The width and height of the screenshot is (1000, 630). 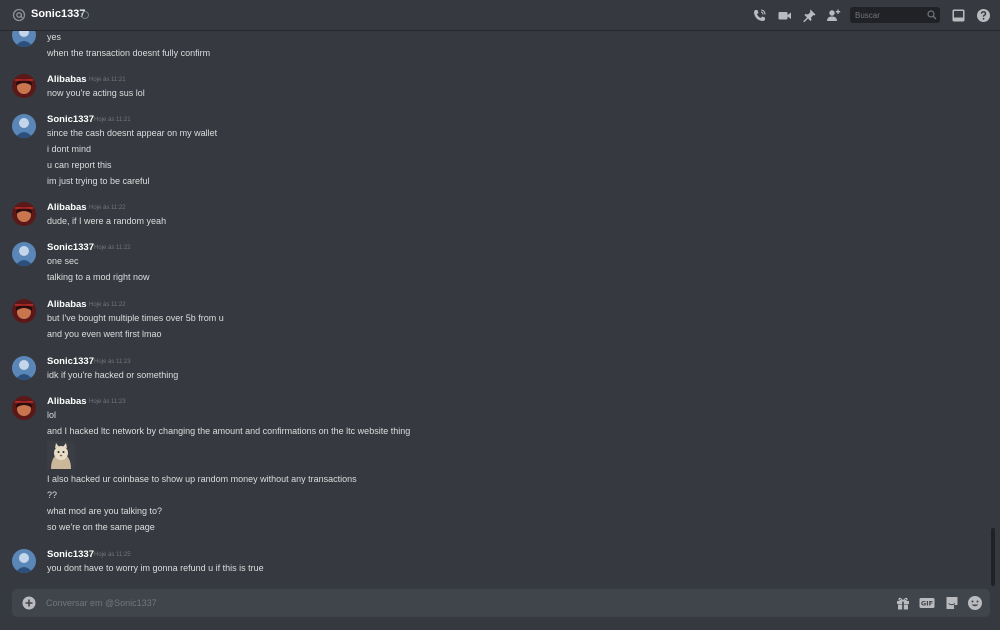 What do you see at coordinates (833, 15) in the screenshot?
I see `add-friend-icon` at bounding box center [833, 15].